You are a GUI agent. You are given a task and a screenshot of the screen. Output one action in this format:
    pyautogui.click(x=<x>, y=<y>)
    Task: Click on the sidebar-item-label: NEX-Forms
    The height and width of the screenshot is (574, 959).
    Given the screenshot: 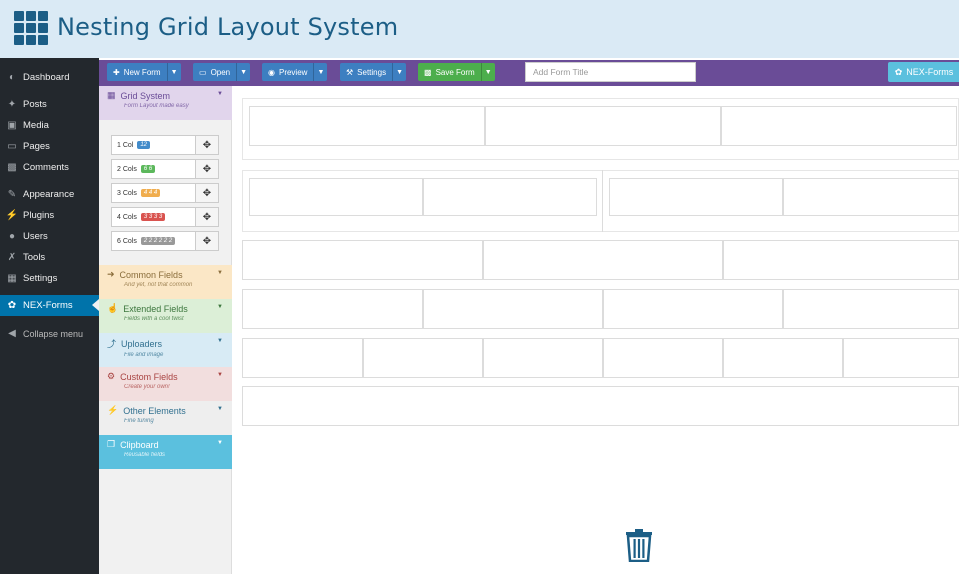 What is the action you would take?
    pyautogui.click(x=48, y=305)
    